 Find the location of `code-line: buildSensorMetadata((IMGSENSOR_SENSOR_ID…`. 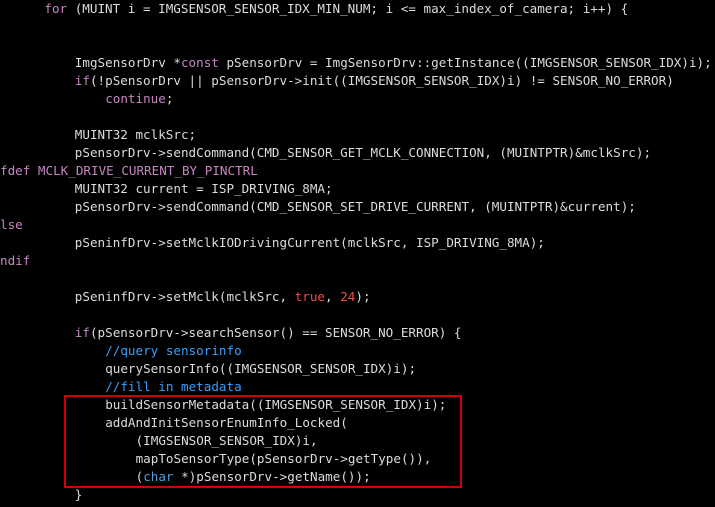

code-line: buildSensorMetadata((IMGSENSOR_SENSOR_ID… is located at coordinates (275, 405).